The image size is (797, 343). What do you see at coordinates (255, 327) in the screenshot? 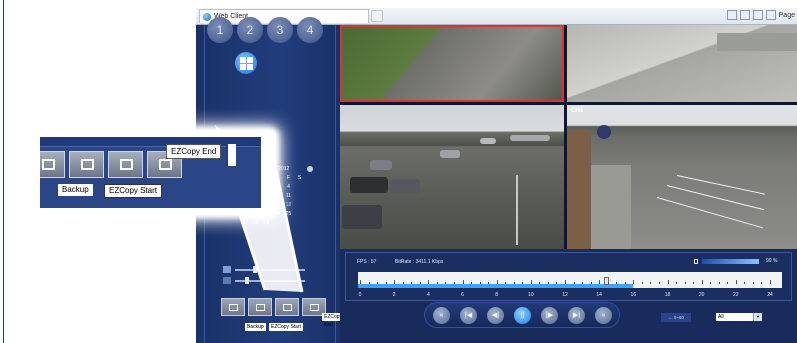
I see `backup-tooltip: Backup` at bounding box center [255, 327].